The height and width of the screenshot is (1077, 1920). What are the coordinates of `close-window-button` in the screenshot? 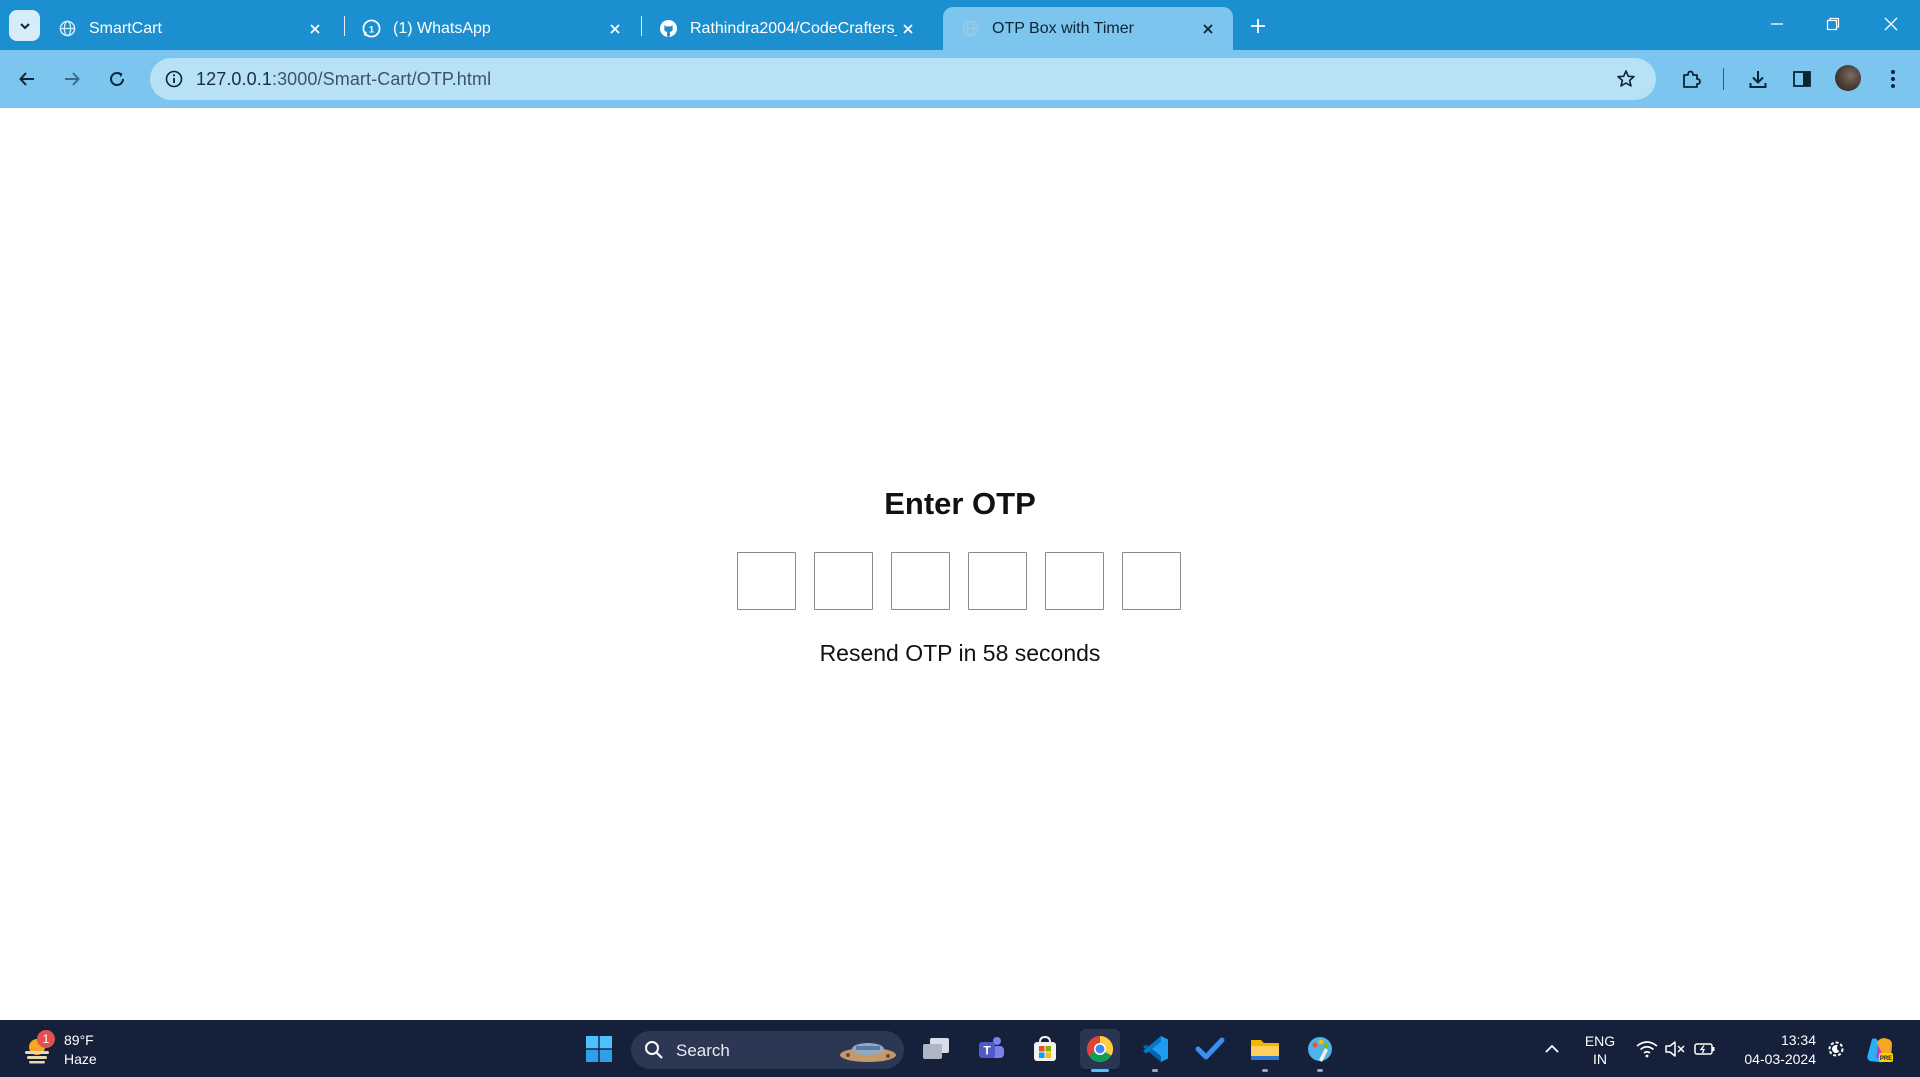 It's located at (1891, 24).